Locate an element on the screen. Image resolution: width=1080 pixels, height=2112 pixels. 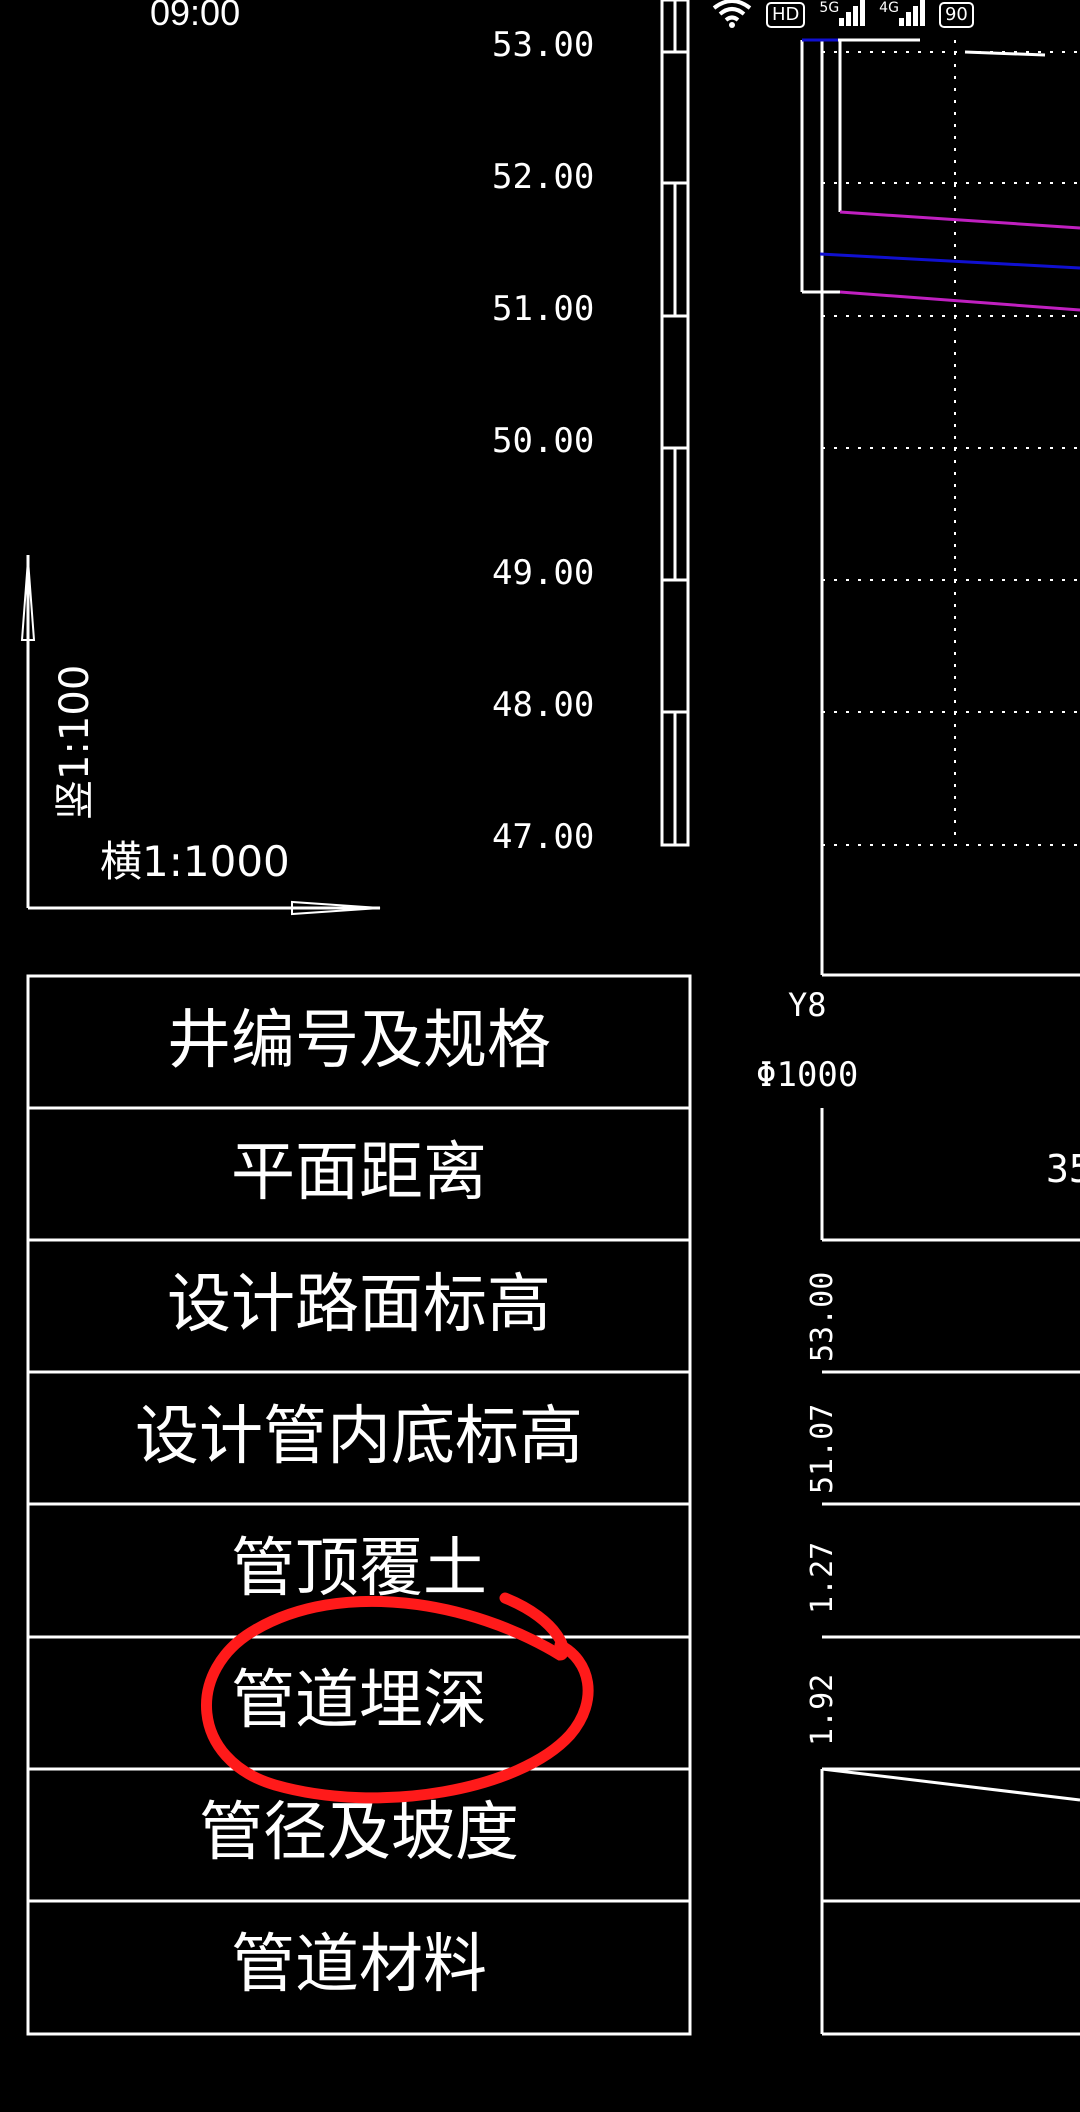
horizontal-scale-label: 横1:1000 is located at coordinates (195, 861).